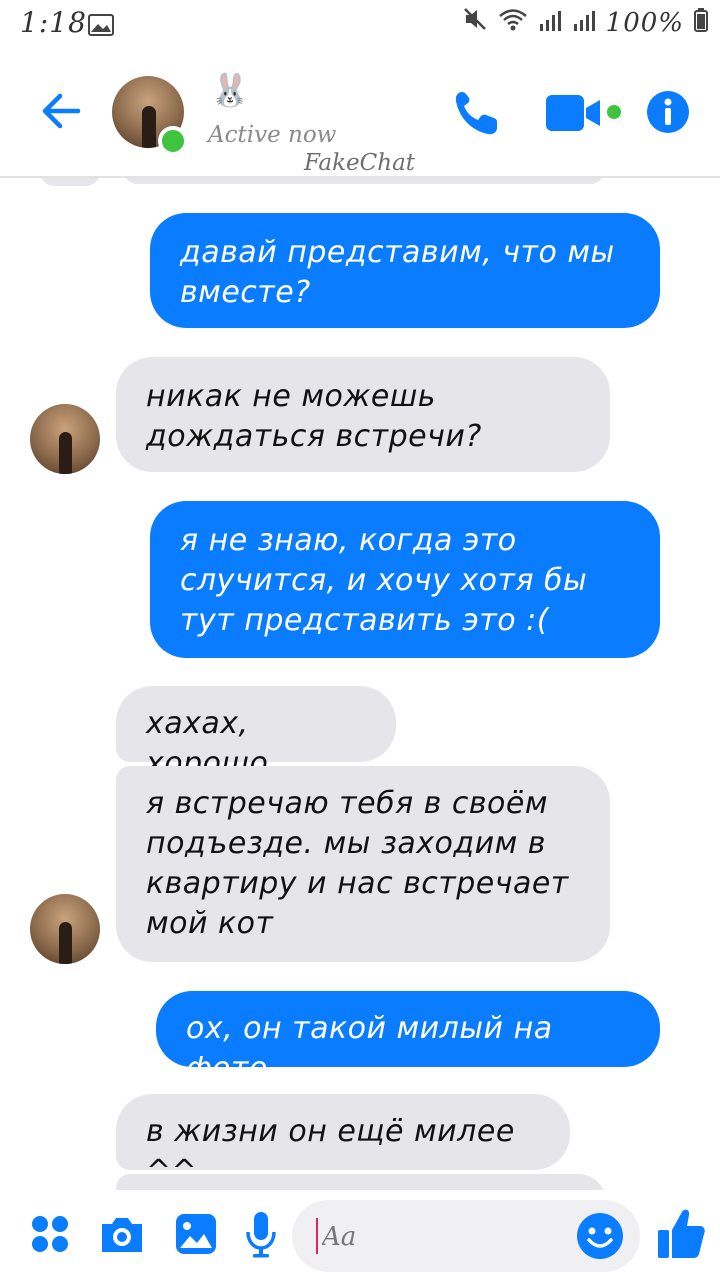  Describe the element at coordinates (701, 22) in the screenshot. I see `battery-icon` at that location.